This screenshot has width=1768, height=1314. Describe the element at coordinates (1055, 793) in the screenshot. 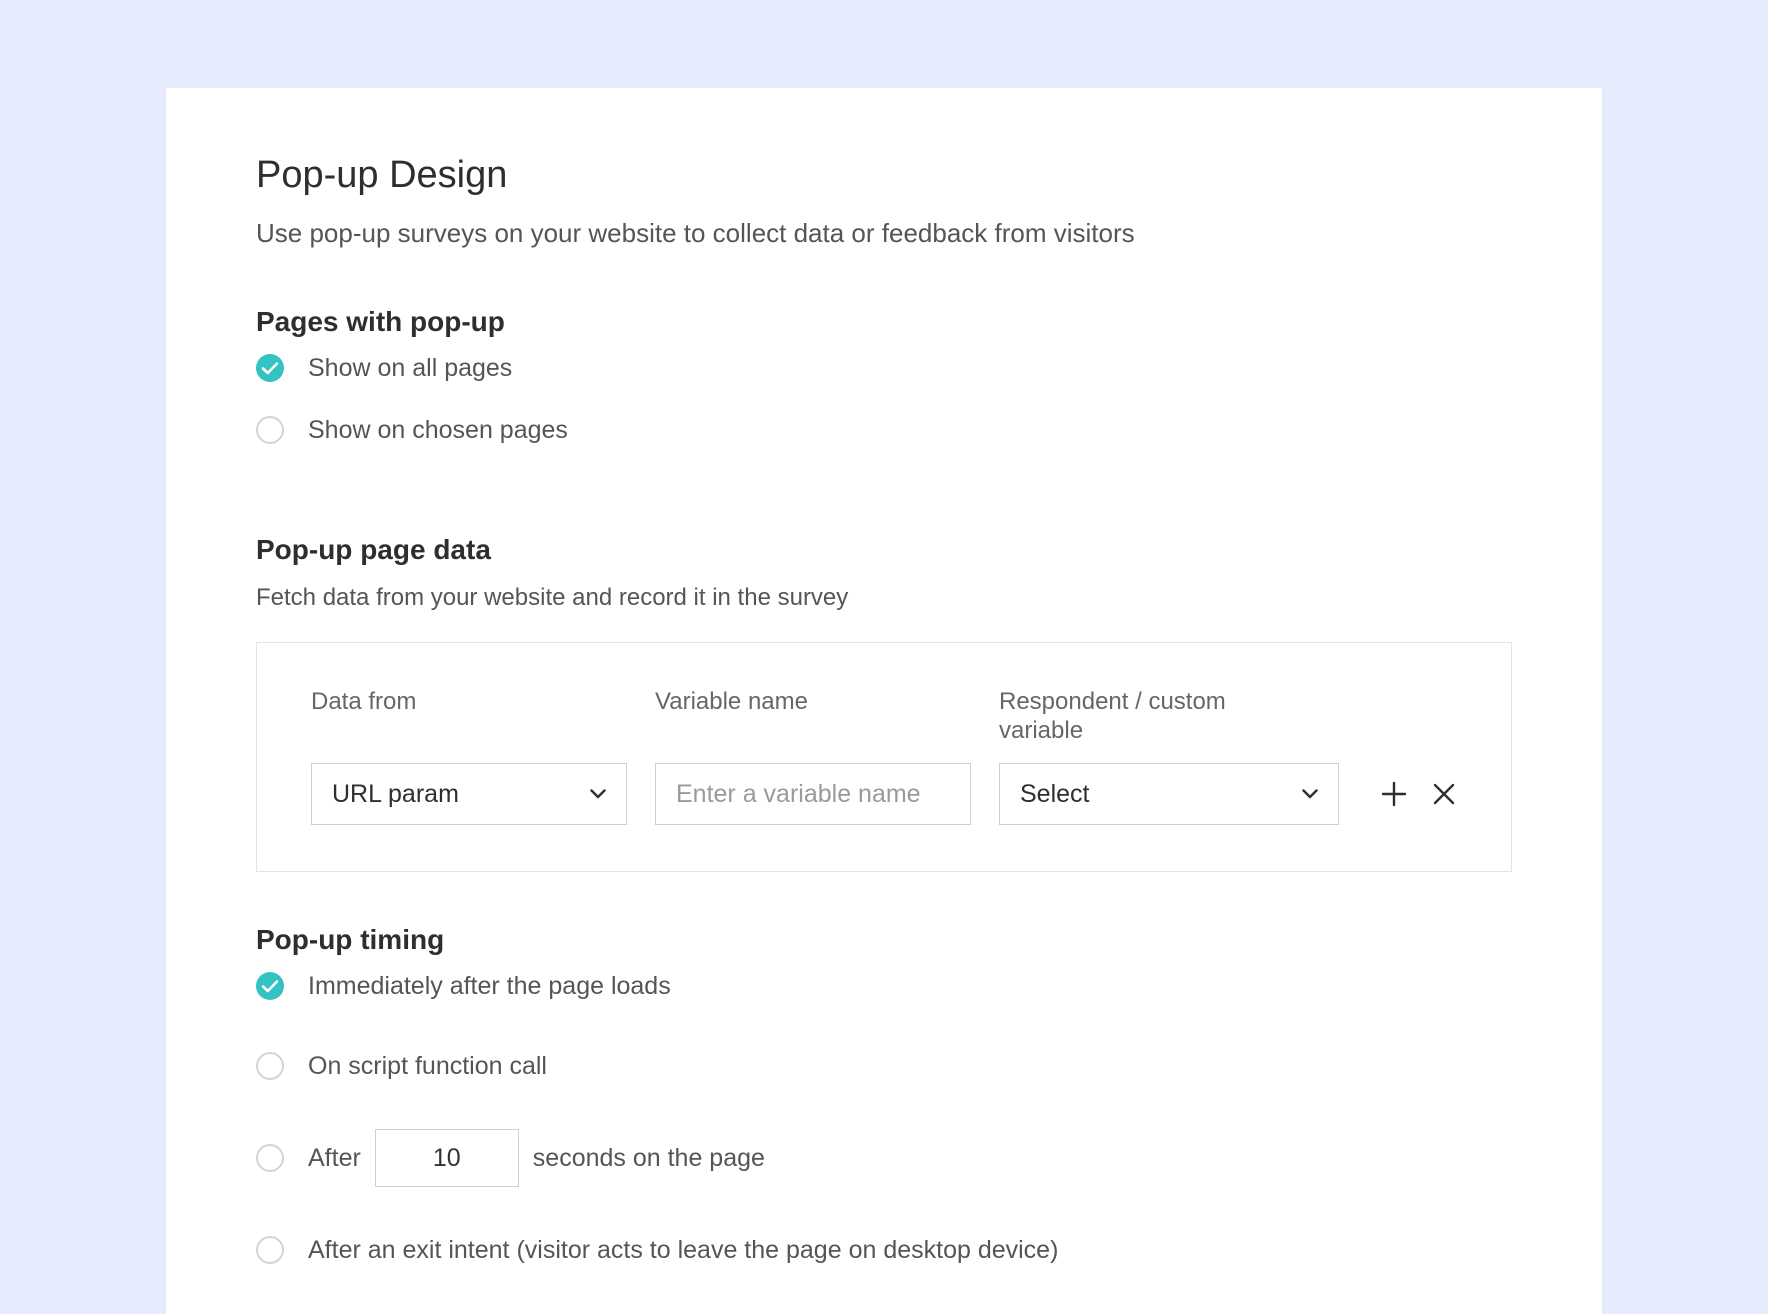

I see `respondent-variable-value: Select` at that location.